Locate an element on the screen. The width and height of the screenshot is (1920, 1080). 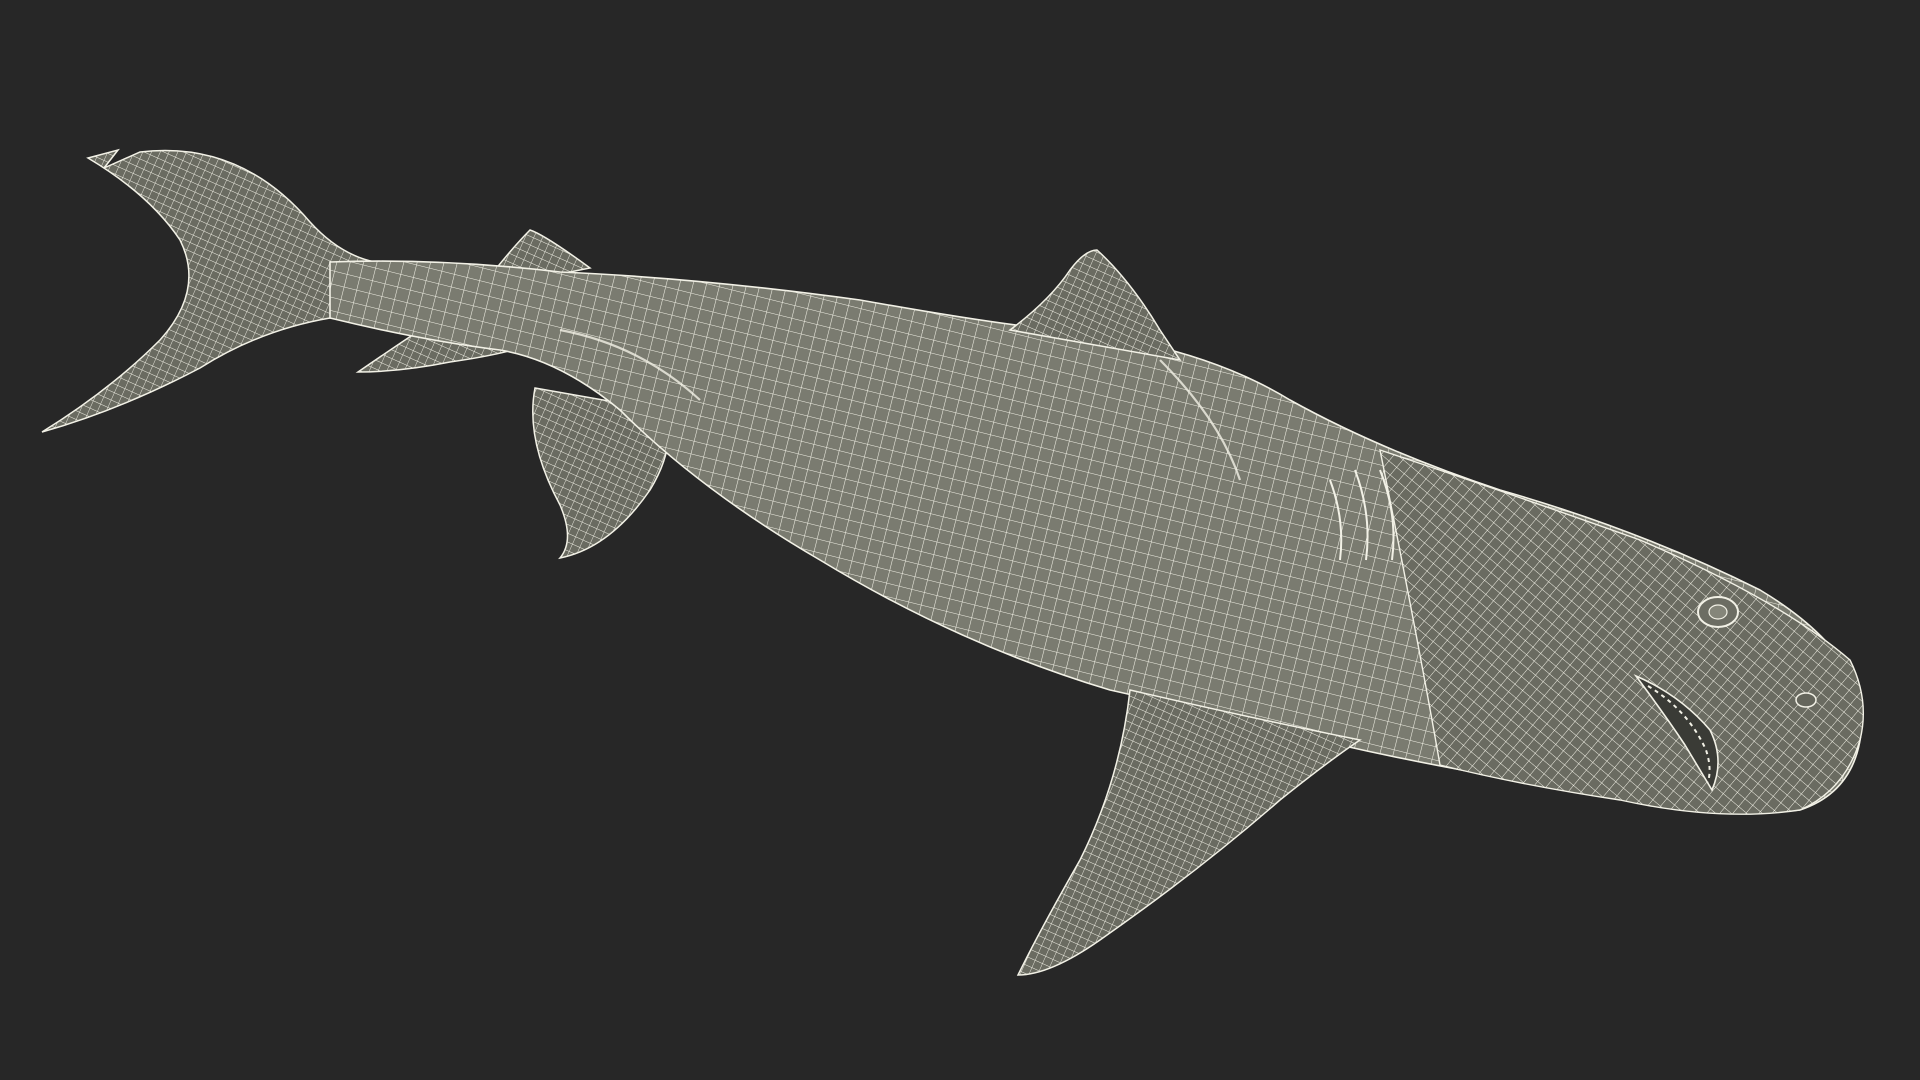
shark-eye-inner is located at coordinates (1718, 612).